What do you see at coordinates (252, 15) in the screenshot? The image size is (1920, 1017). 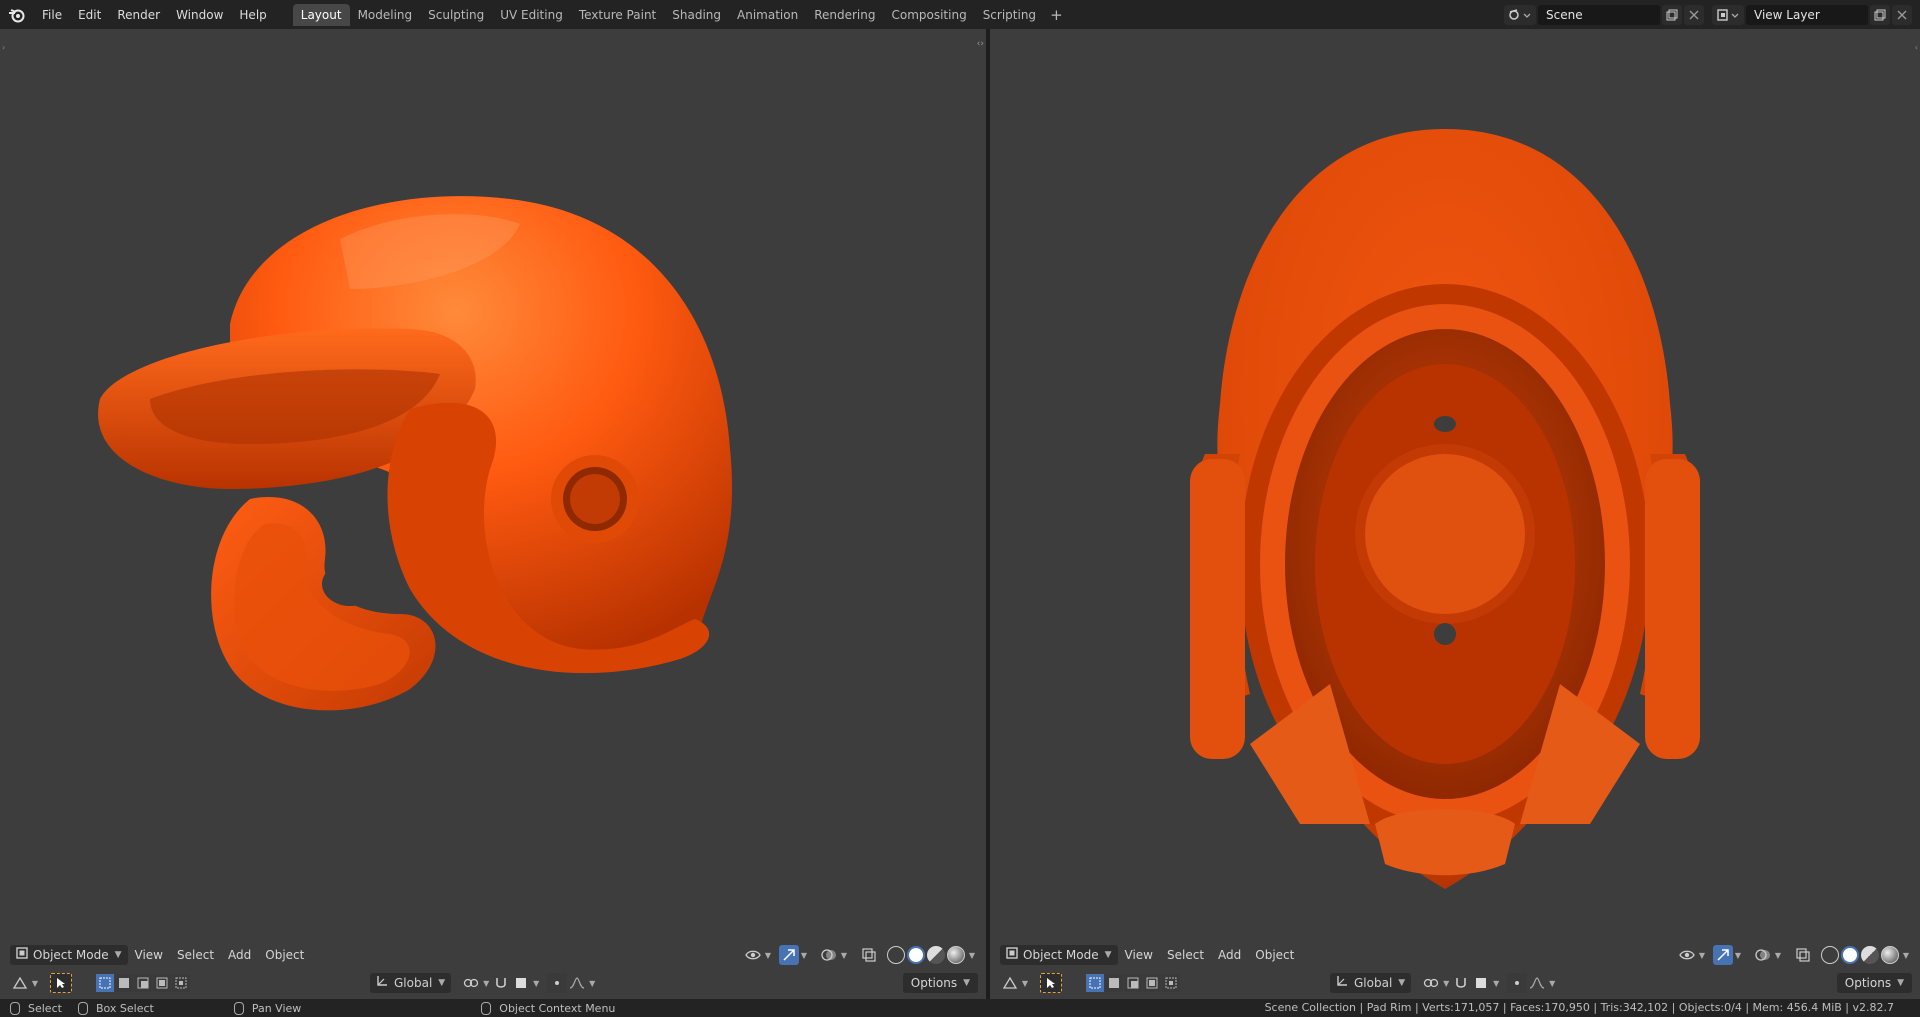 I see `menu-help: Help` at bounding box center [252, 15].